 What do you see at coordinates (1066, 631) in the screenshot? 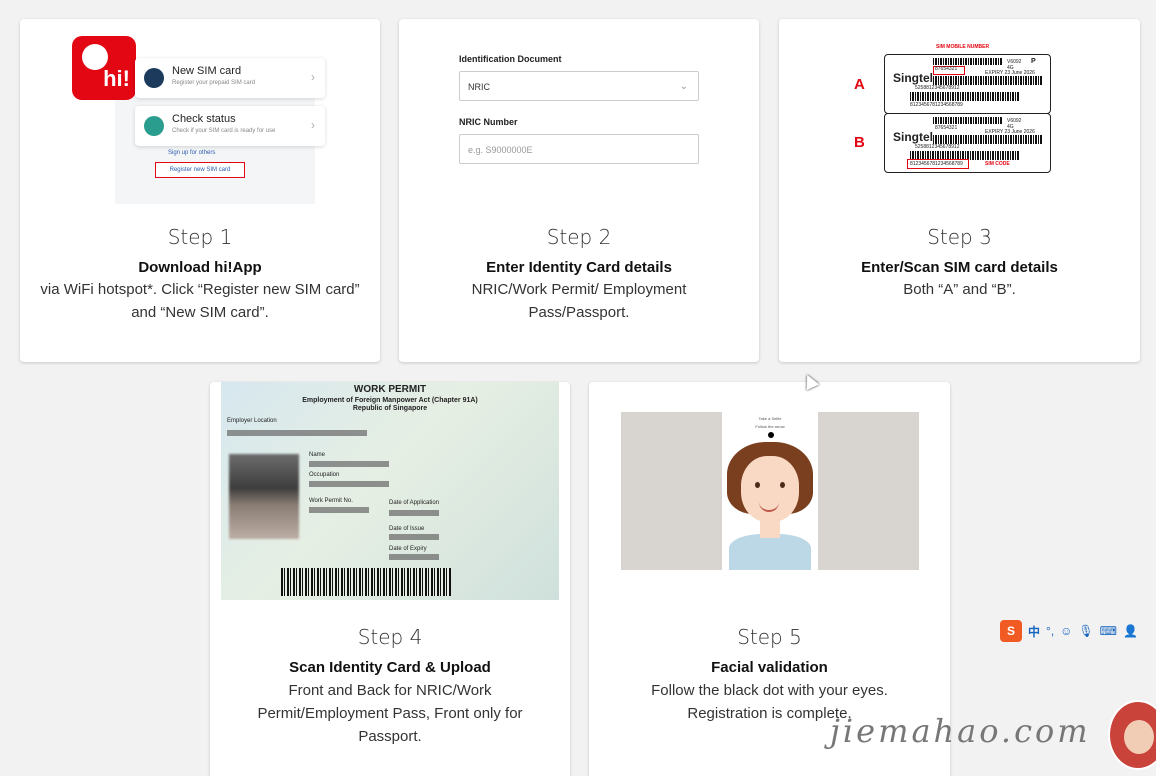
I see `emoji-icon: ☺` at bounding box center [1066, 631].